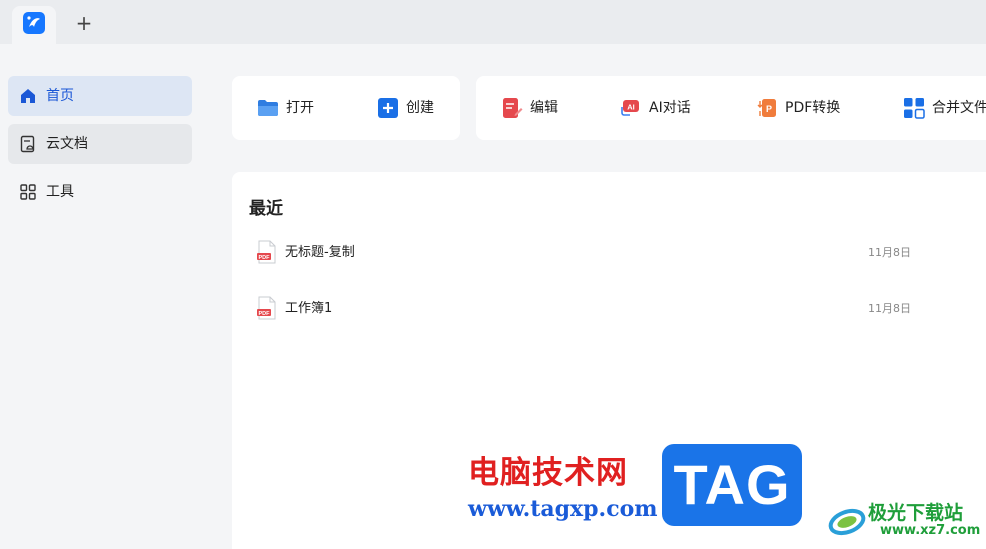 The height and width of the screenshot is (549, 986). Describe the element at coordinates (268, 108) in the screenshot. I see `folder-open-icon` at that location.